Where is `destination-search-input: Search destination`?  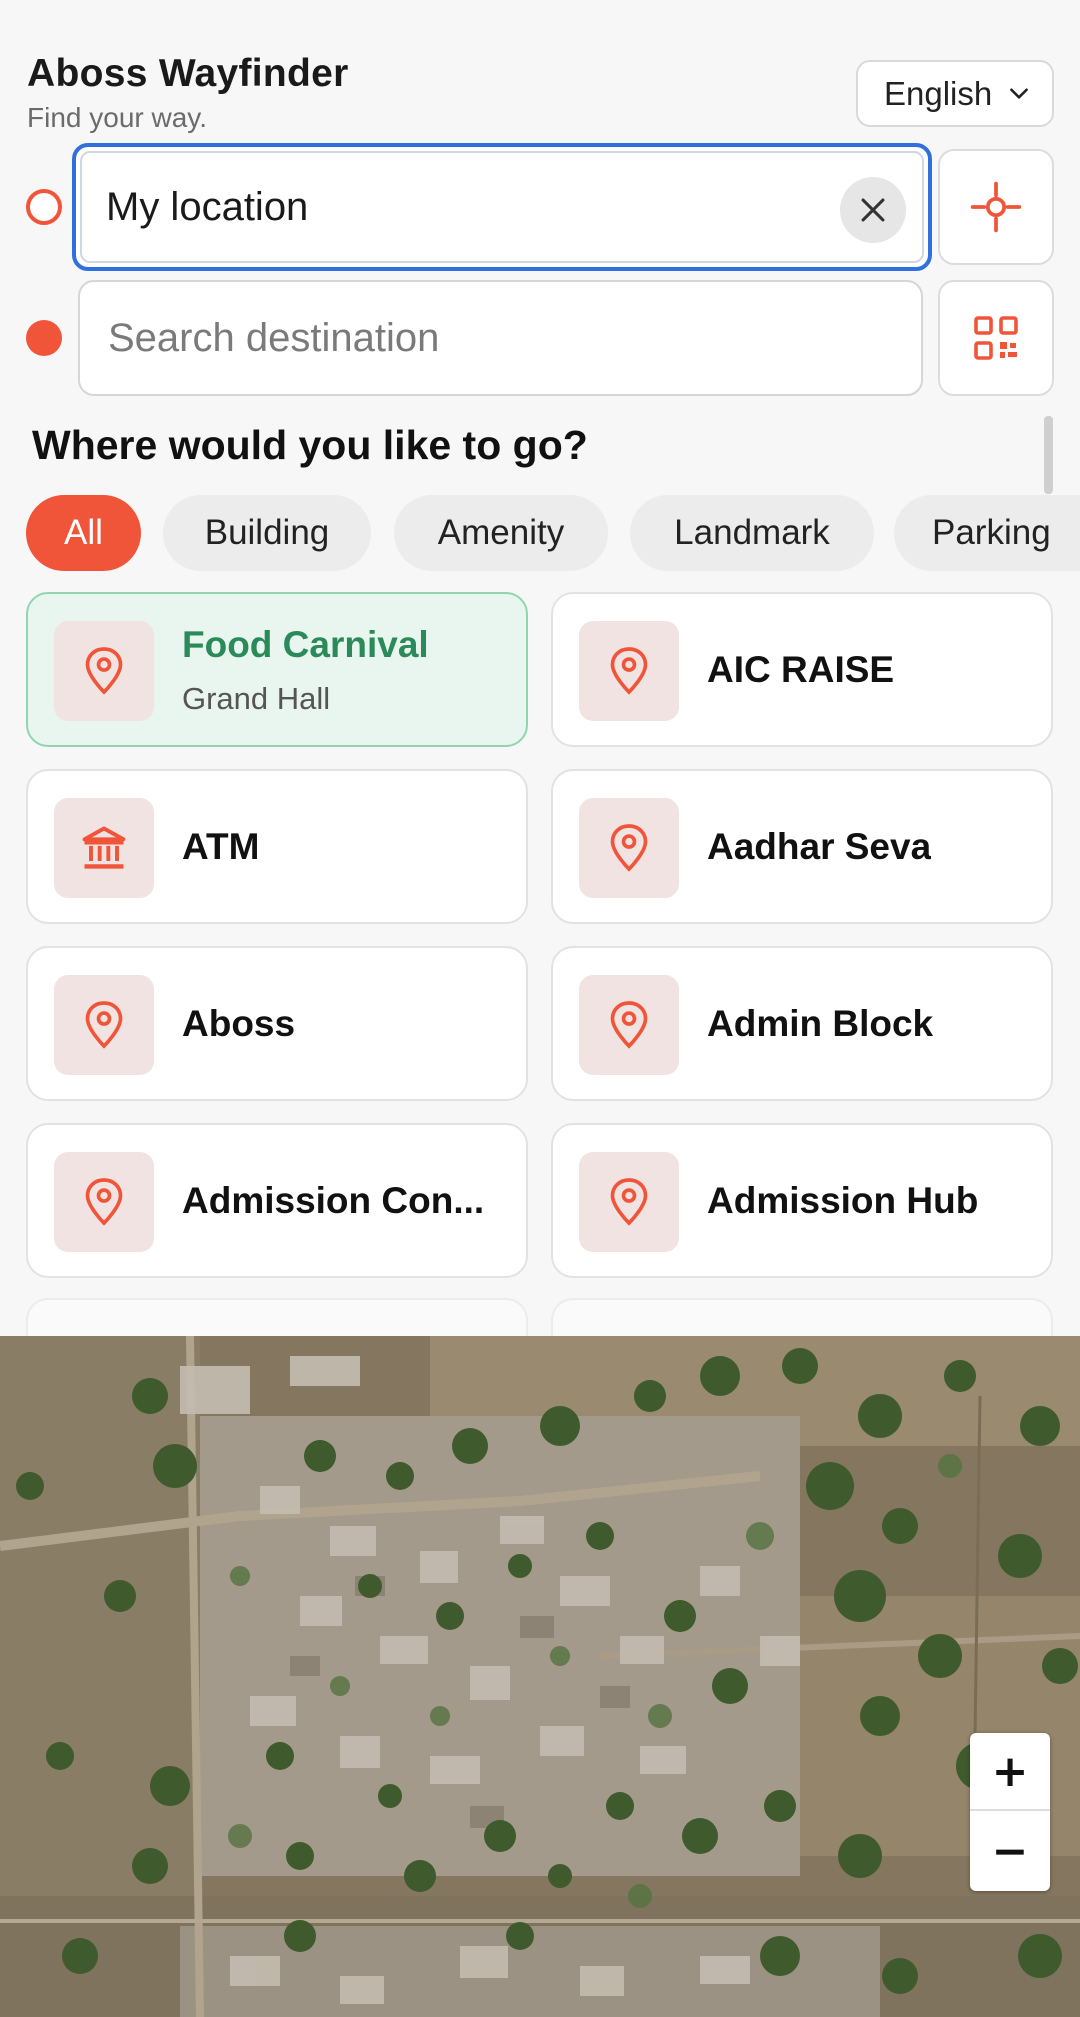 destination-search-input: Search destination is located at coordinates (500, 338).